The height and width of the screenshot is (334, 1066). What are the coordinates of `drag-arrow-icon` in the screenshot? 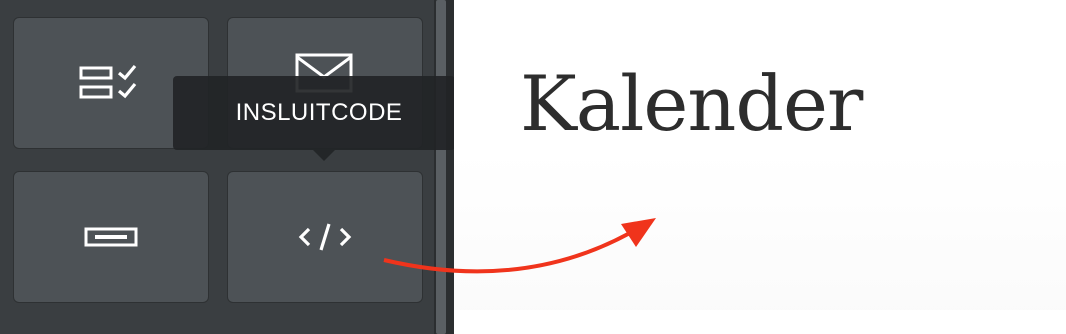 It's located at (519, 246).